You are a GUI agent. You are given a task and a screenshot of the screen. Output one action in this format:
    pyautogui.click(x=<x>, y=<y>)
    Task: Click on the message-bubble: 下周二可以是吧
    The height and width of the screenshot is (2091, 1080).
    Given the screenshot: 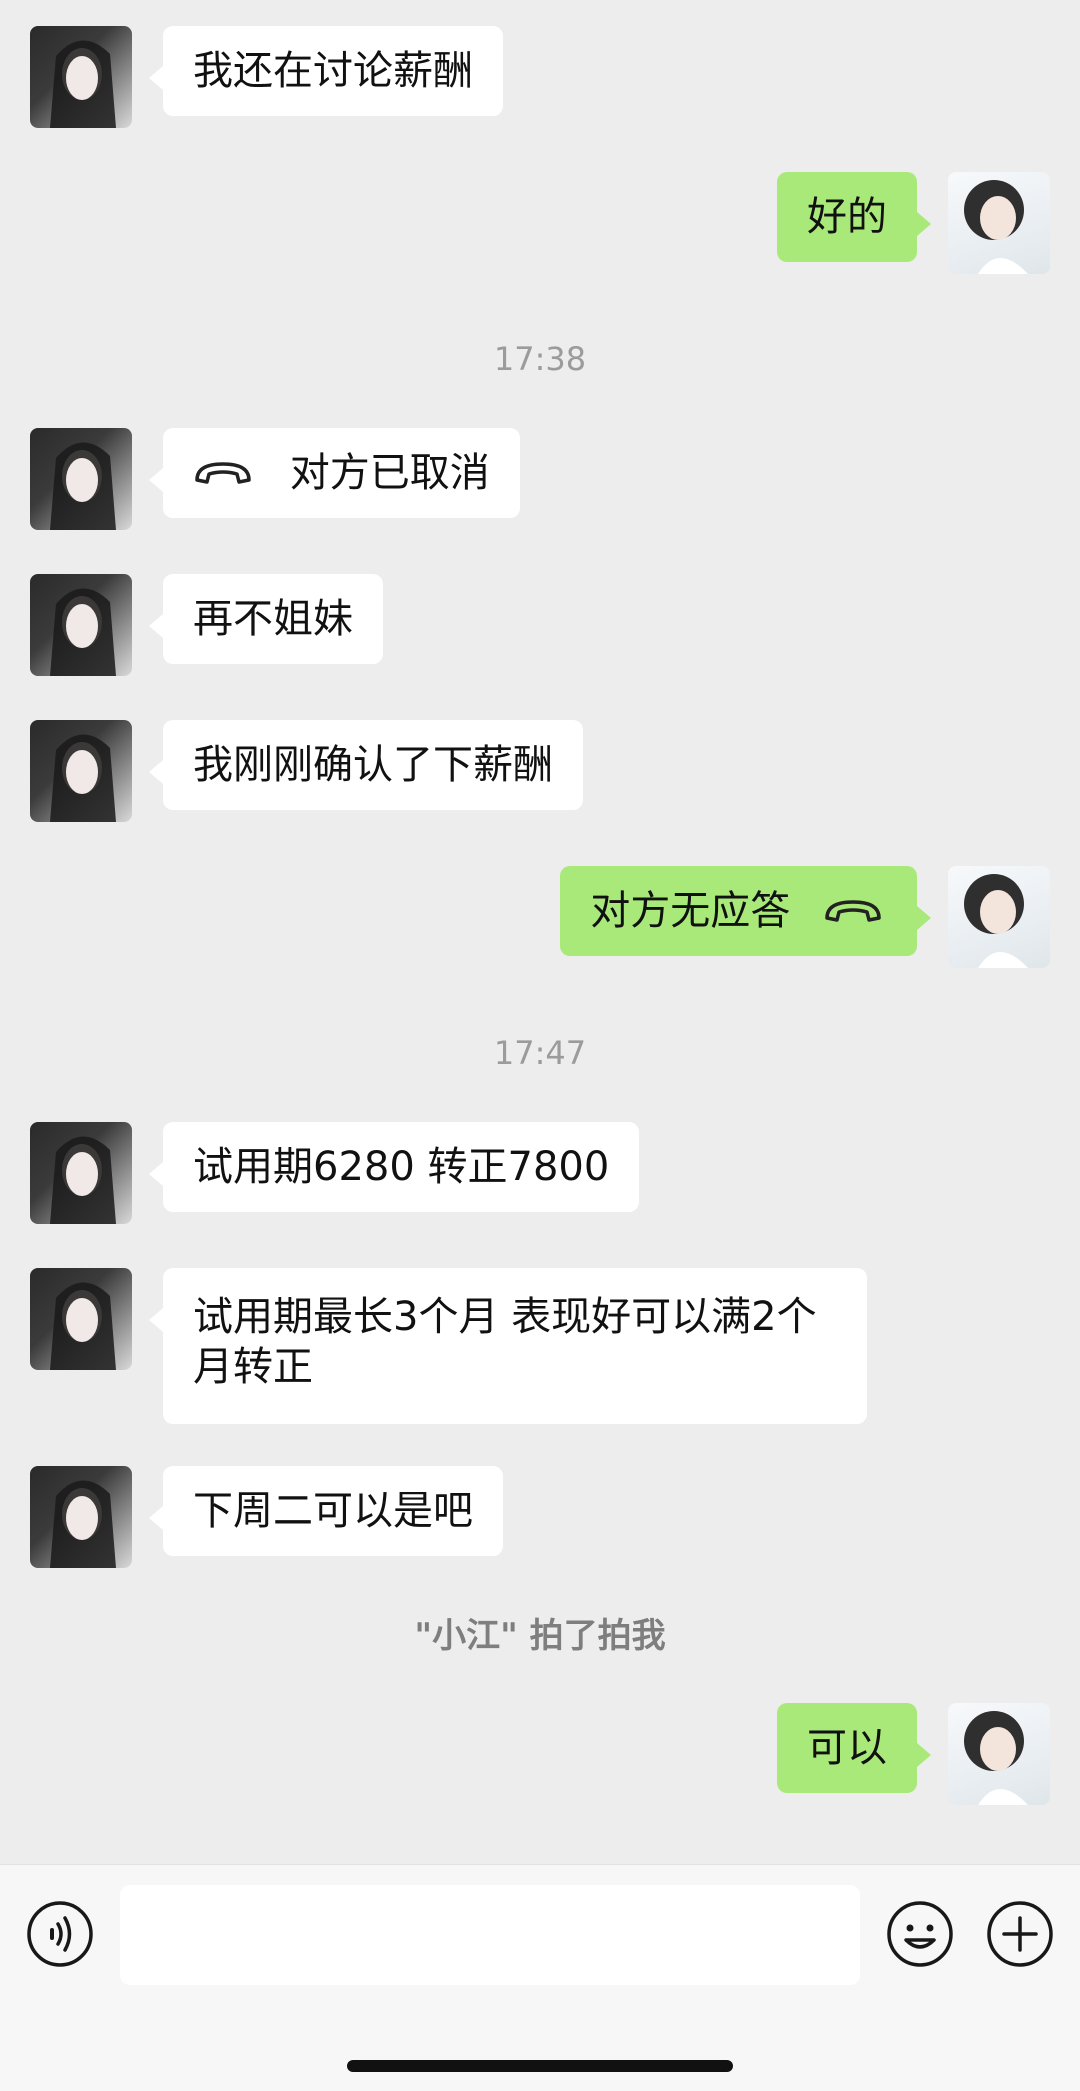 What is the action you would take?
    pyautogui.click(x=326, y=1511)
    